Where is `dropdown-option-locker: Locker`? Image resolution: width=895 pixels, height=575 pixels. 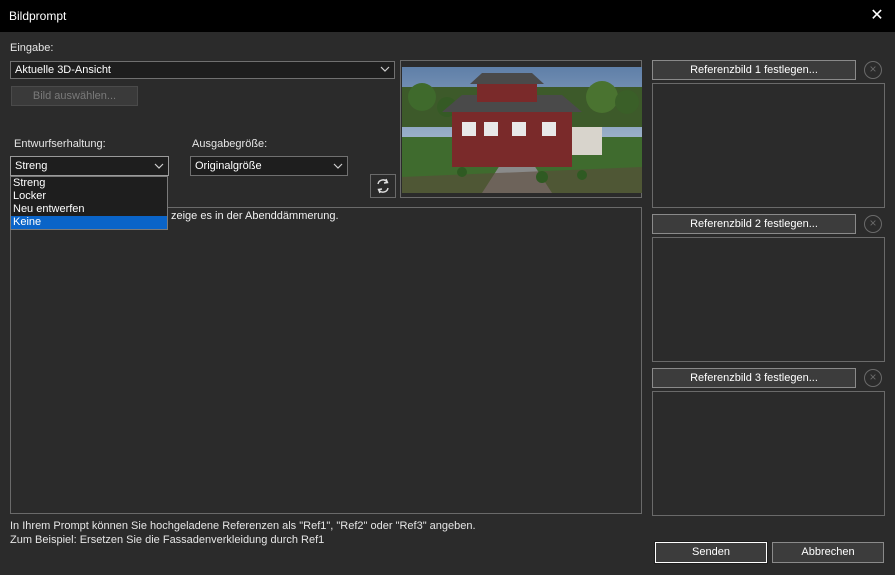 dropdown-option-locker: Locker is located at coordinates (89, 196).